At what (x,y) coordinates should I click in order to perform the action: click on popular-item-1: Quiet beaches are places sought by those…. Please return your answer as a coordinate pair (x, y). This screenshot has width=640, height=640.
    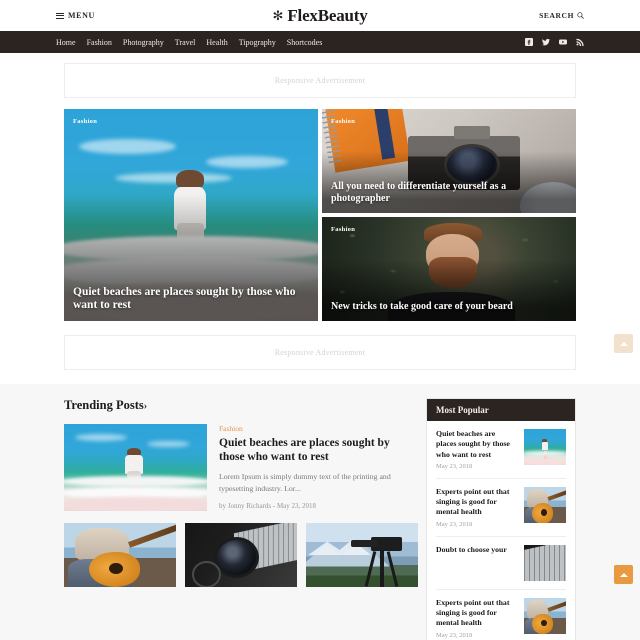
    Looking at the image, I should click on (501, 450).